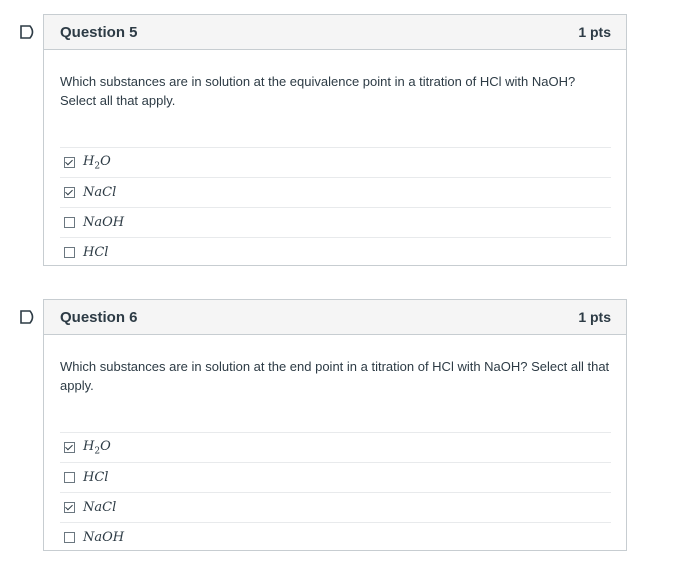 The width and height of the screenshot is (700, 571). Describe the element at coordinates (335, 32) in the screenshot. I see `question-header: Question 5 1 pts` at that location.